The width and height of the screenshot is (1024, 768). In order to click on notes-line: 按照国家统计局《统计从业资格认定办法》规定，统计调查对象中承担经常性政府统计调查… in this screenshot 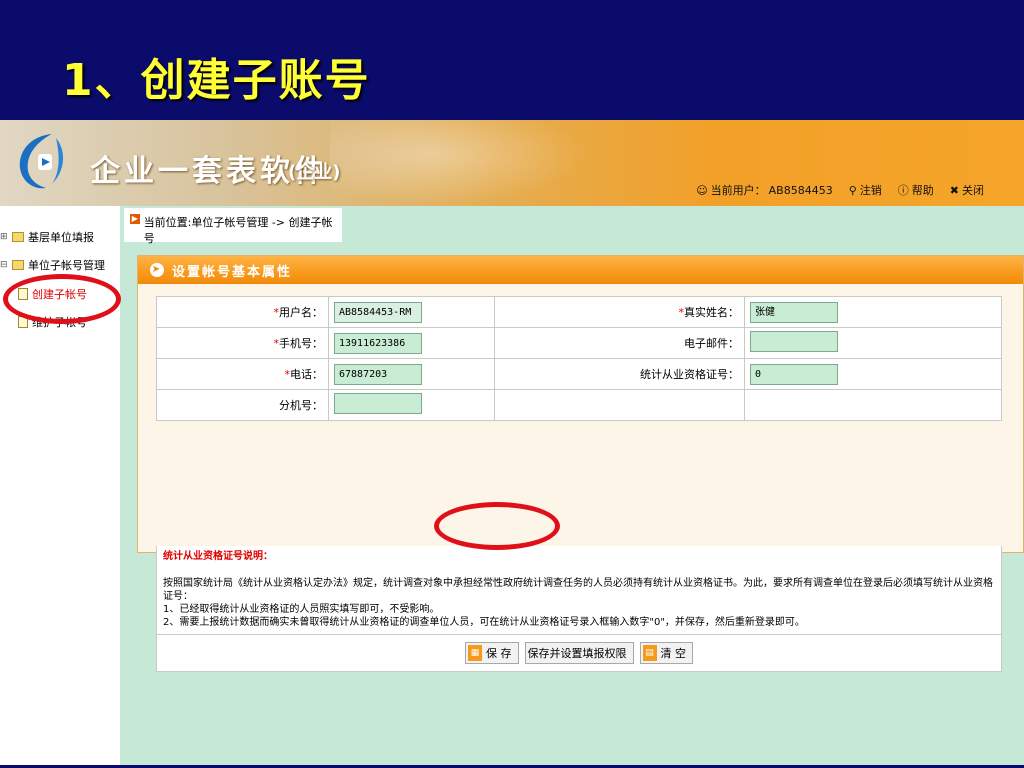, I will do `click(578, 590)`.